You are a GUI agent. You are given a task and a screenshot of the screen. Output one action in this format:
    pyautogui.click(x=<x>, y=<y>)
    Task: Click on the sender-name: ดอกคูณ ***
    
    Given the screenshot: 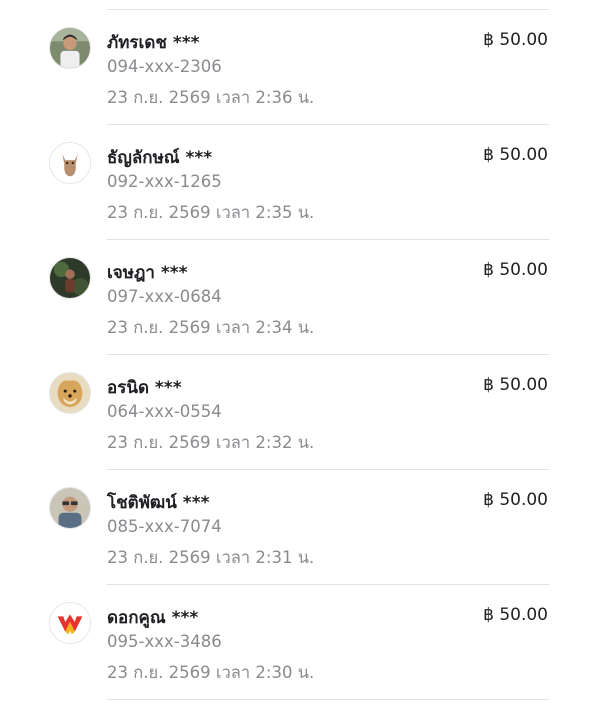 What is the action you would take?
    pyautogui.click(x=153, y=618)
    